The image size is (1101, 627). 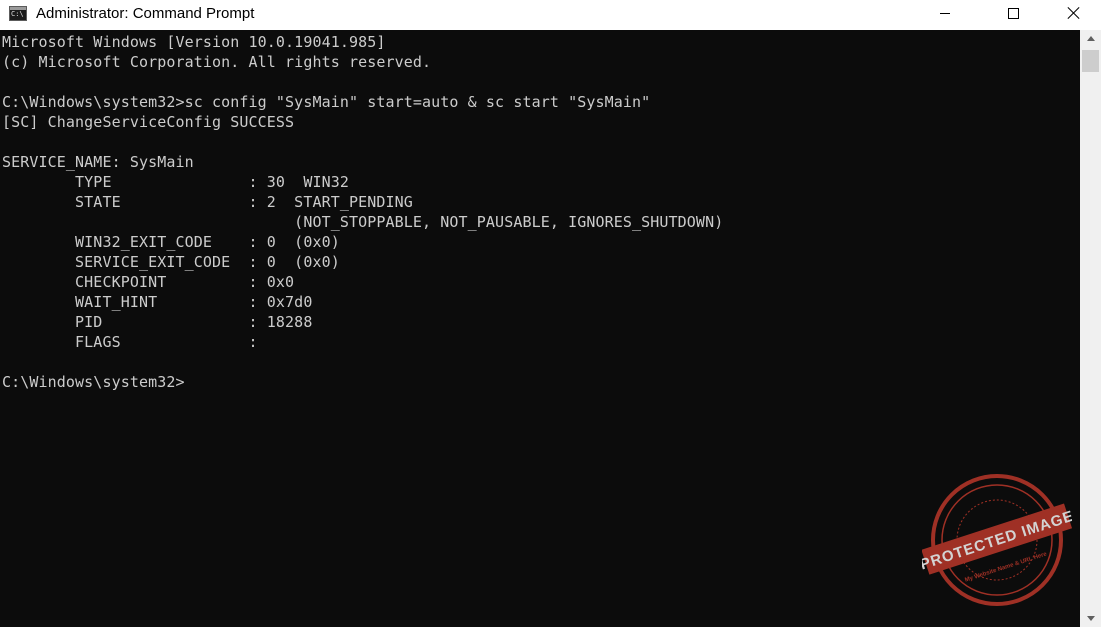 What do you see at coordinates (148, 122) in the screenshot?
I see `console-line: [SC] ChangeServiceConfig SUCCESS` at bounding box center [148, 122].